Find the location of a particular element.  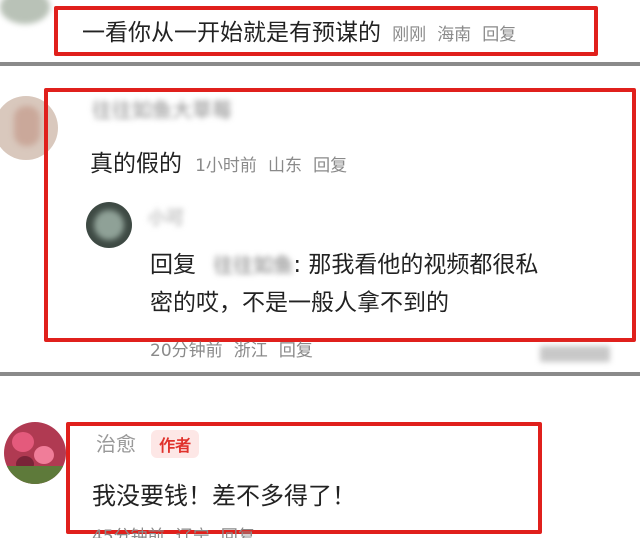

reply-text-line2: 密的哎，不是一般人拿不到的 is located at coordinates (299, 303).